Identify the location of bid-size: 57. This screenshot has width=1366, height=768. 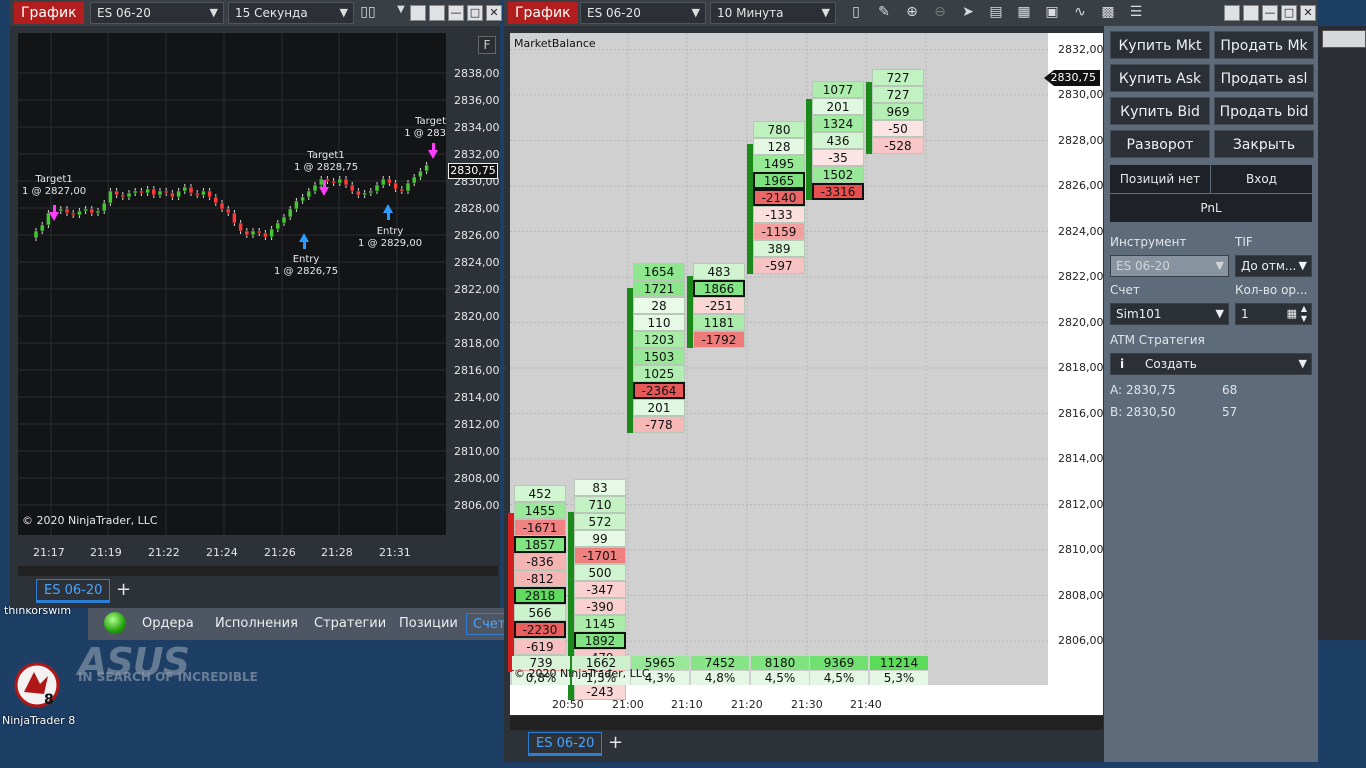
(1230, 412).